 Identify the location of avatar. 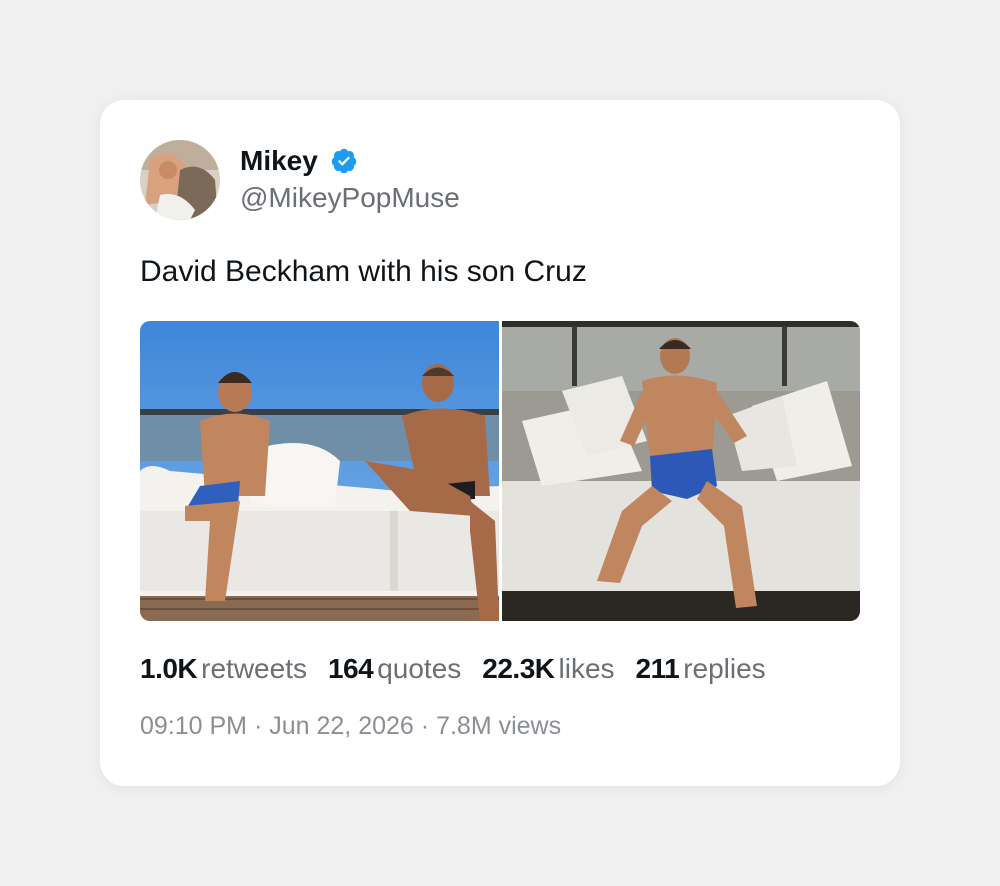
(180, 180).